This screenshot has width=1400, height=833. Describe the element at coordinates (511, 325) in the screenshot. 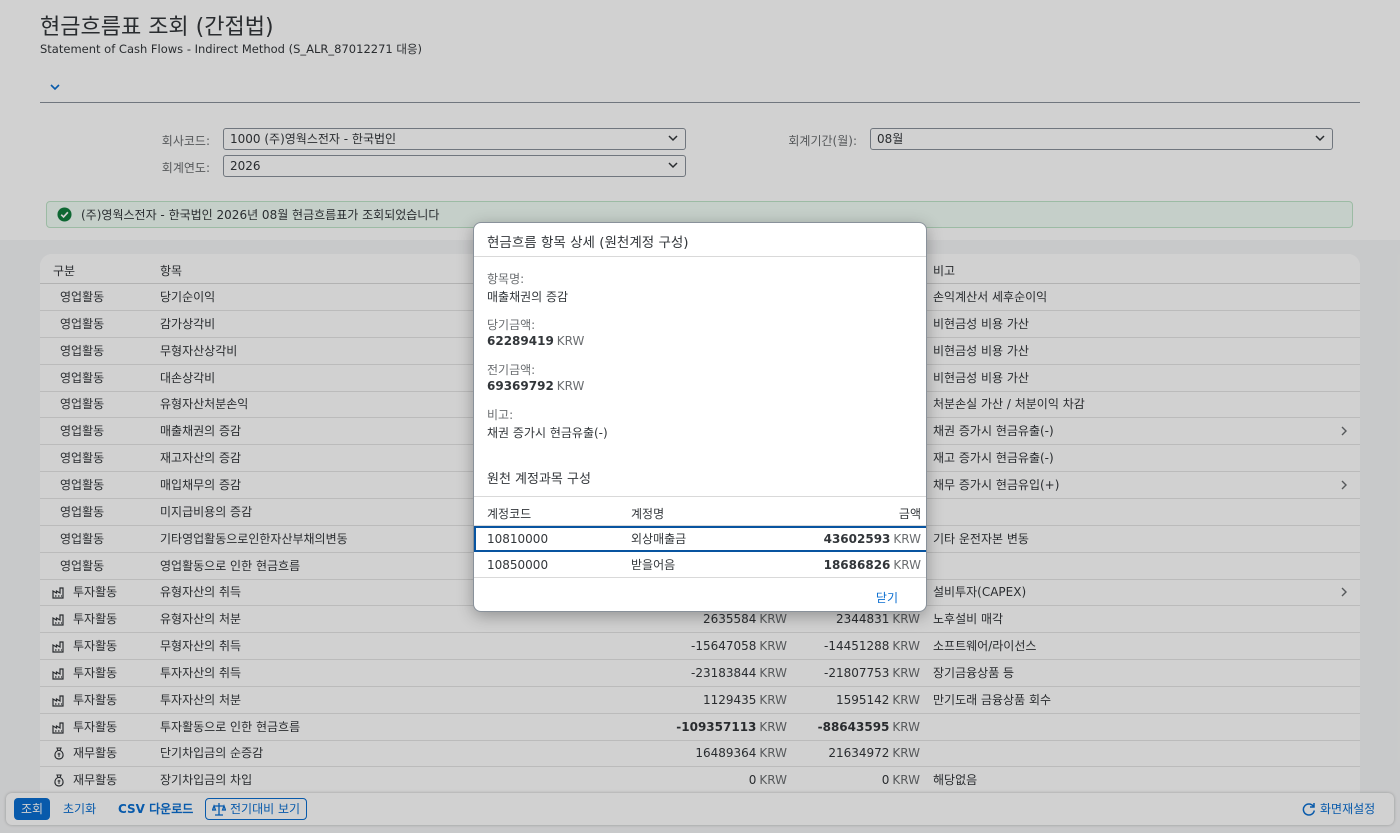

I see `dialog-current-label: 당기금액:` at that location.